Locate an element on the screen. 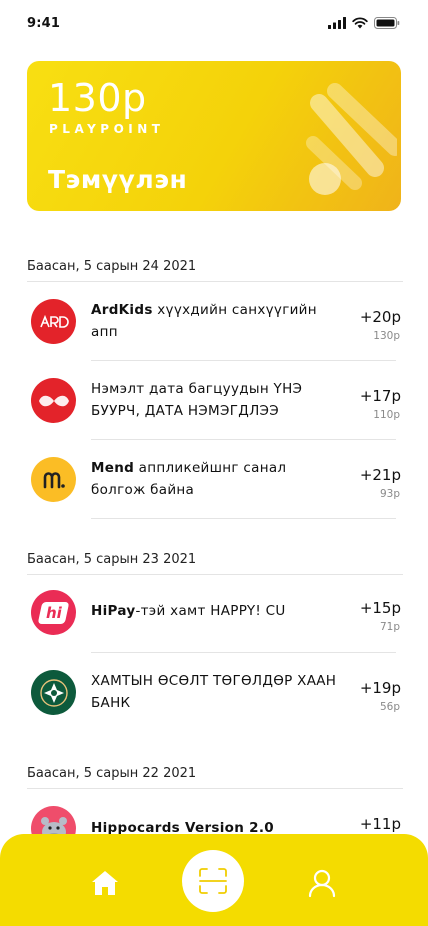 The image size is (428, 926). item-points: +21р is located at coordinates (380, 475).